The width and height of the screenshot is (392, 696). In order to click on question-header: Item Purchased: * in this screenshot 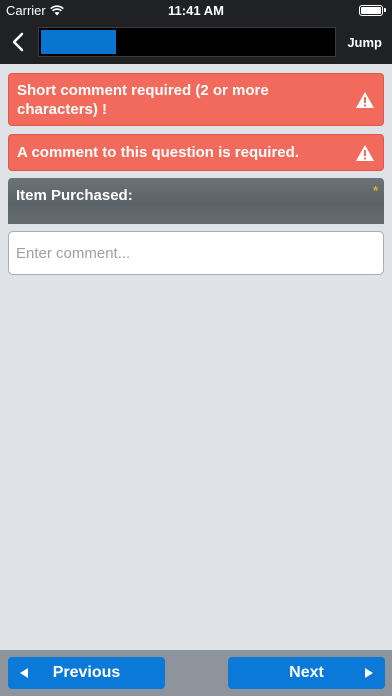, I will do `click(196, 201)`.